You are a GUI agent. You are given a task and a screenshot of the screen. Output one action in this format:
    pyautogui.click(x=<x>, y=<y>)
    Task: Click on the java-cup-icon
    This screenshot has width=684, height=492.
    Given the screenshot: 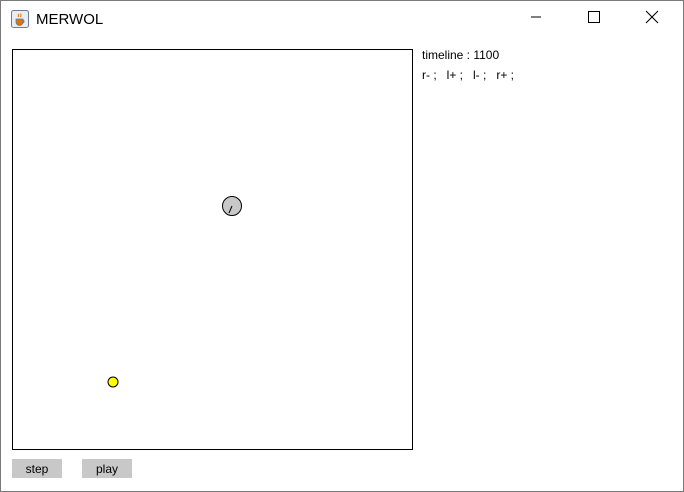 What is the action you would take?
    pyautogui.click(x=20, y=19)
    